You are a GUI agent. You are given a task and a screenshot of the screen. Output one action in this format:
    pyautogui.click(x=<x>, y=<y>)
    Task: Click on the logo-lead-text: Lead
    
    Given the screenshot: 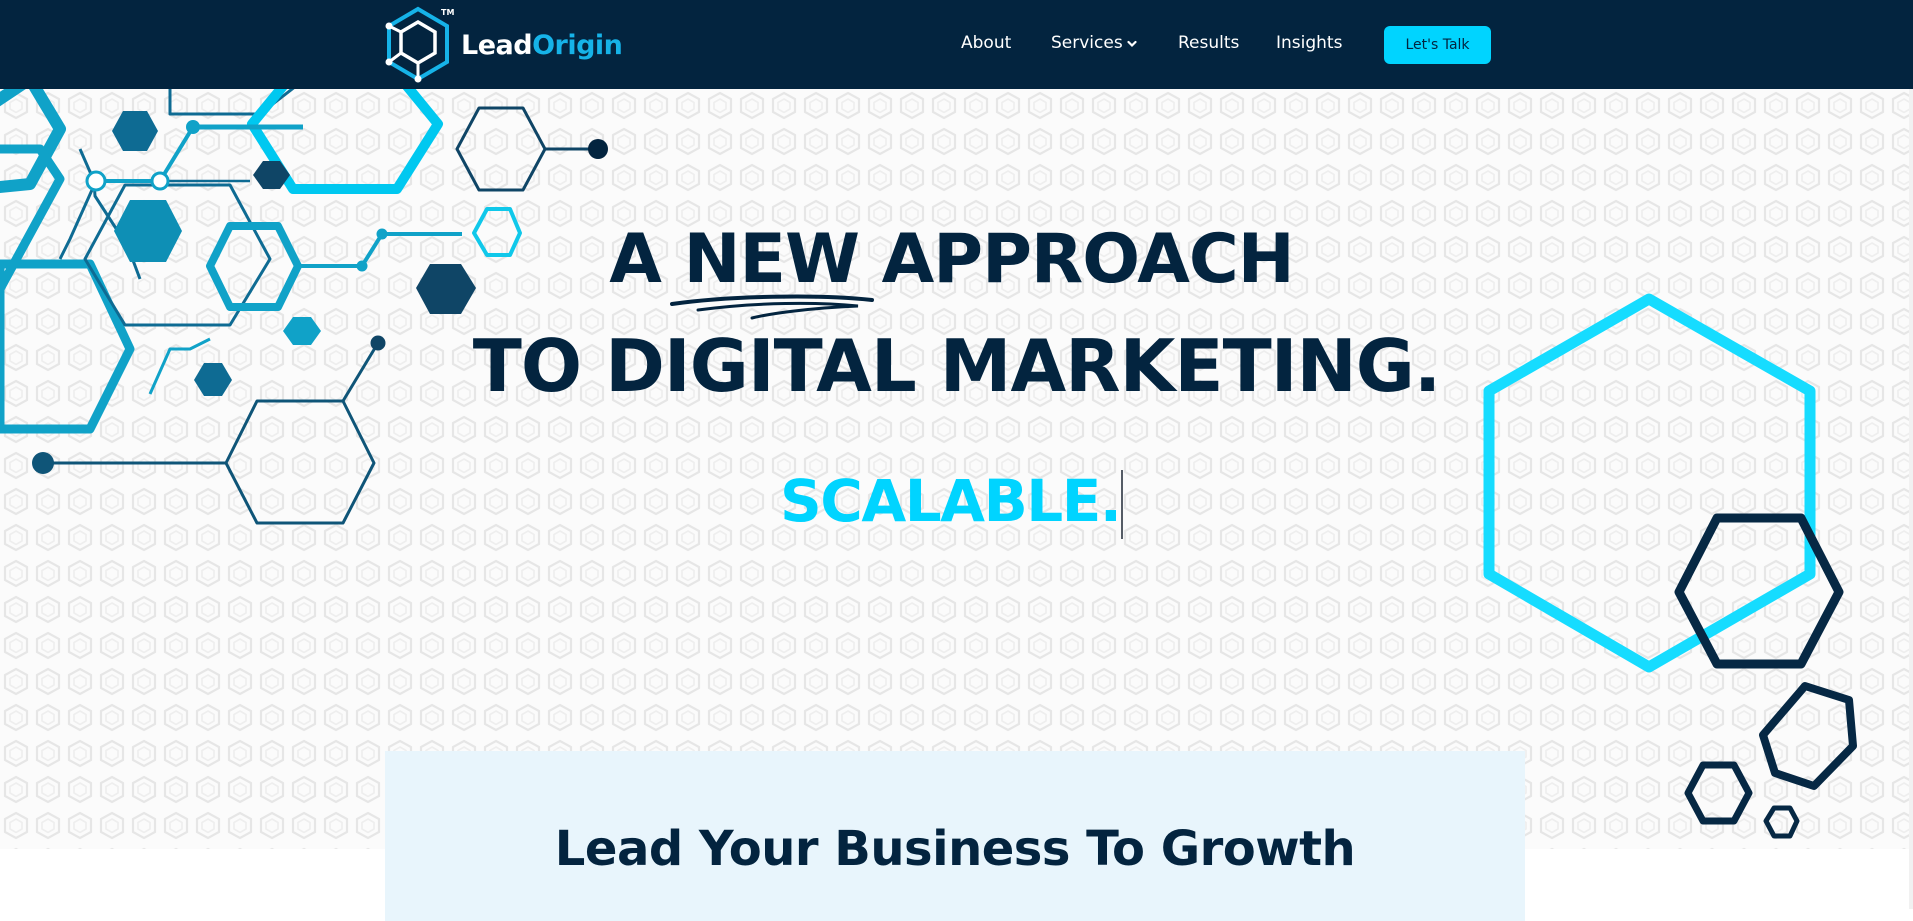 What is the action you would take?
    pyautogui.click(x=497, y=45)
    